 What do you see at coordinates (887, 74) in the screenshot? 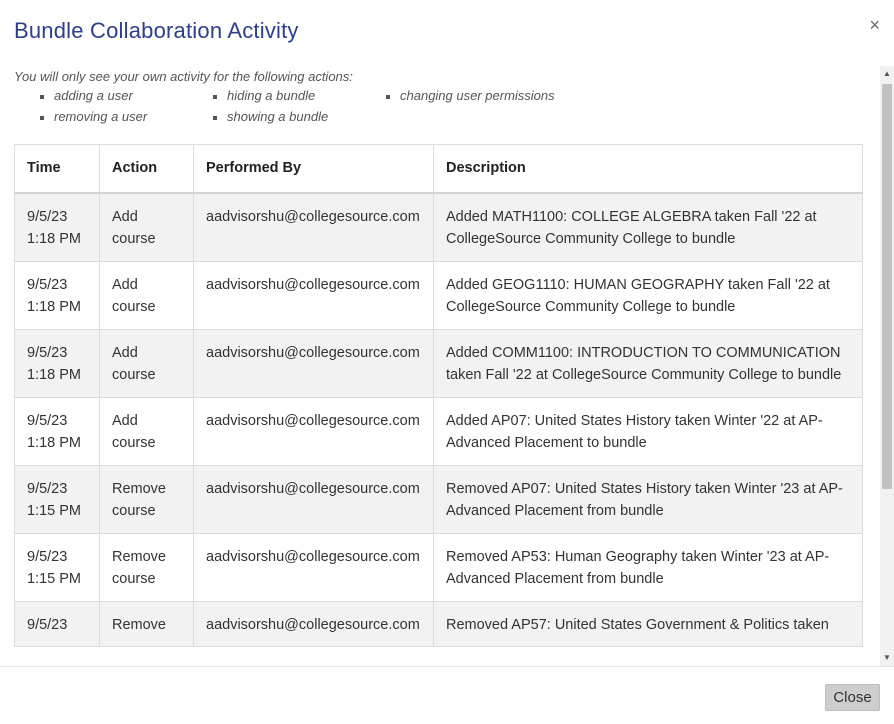
I see `scroll-up-arrow-icon: ▲` at bounding box center [887, 74].